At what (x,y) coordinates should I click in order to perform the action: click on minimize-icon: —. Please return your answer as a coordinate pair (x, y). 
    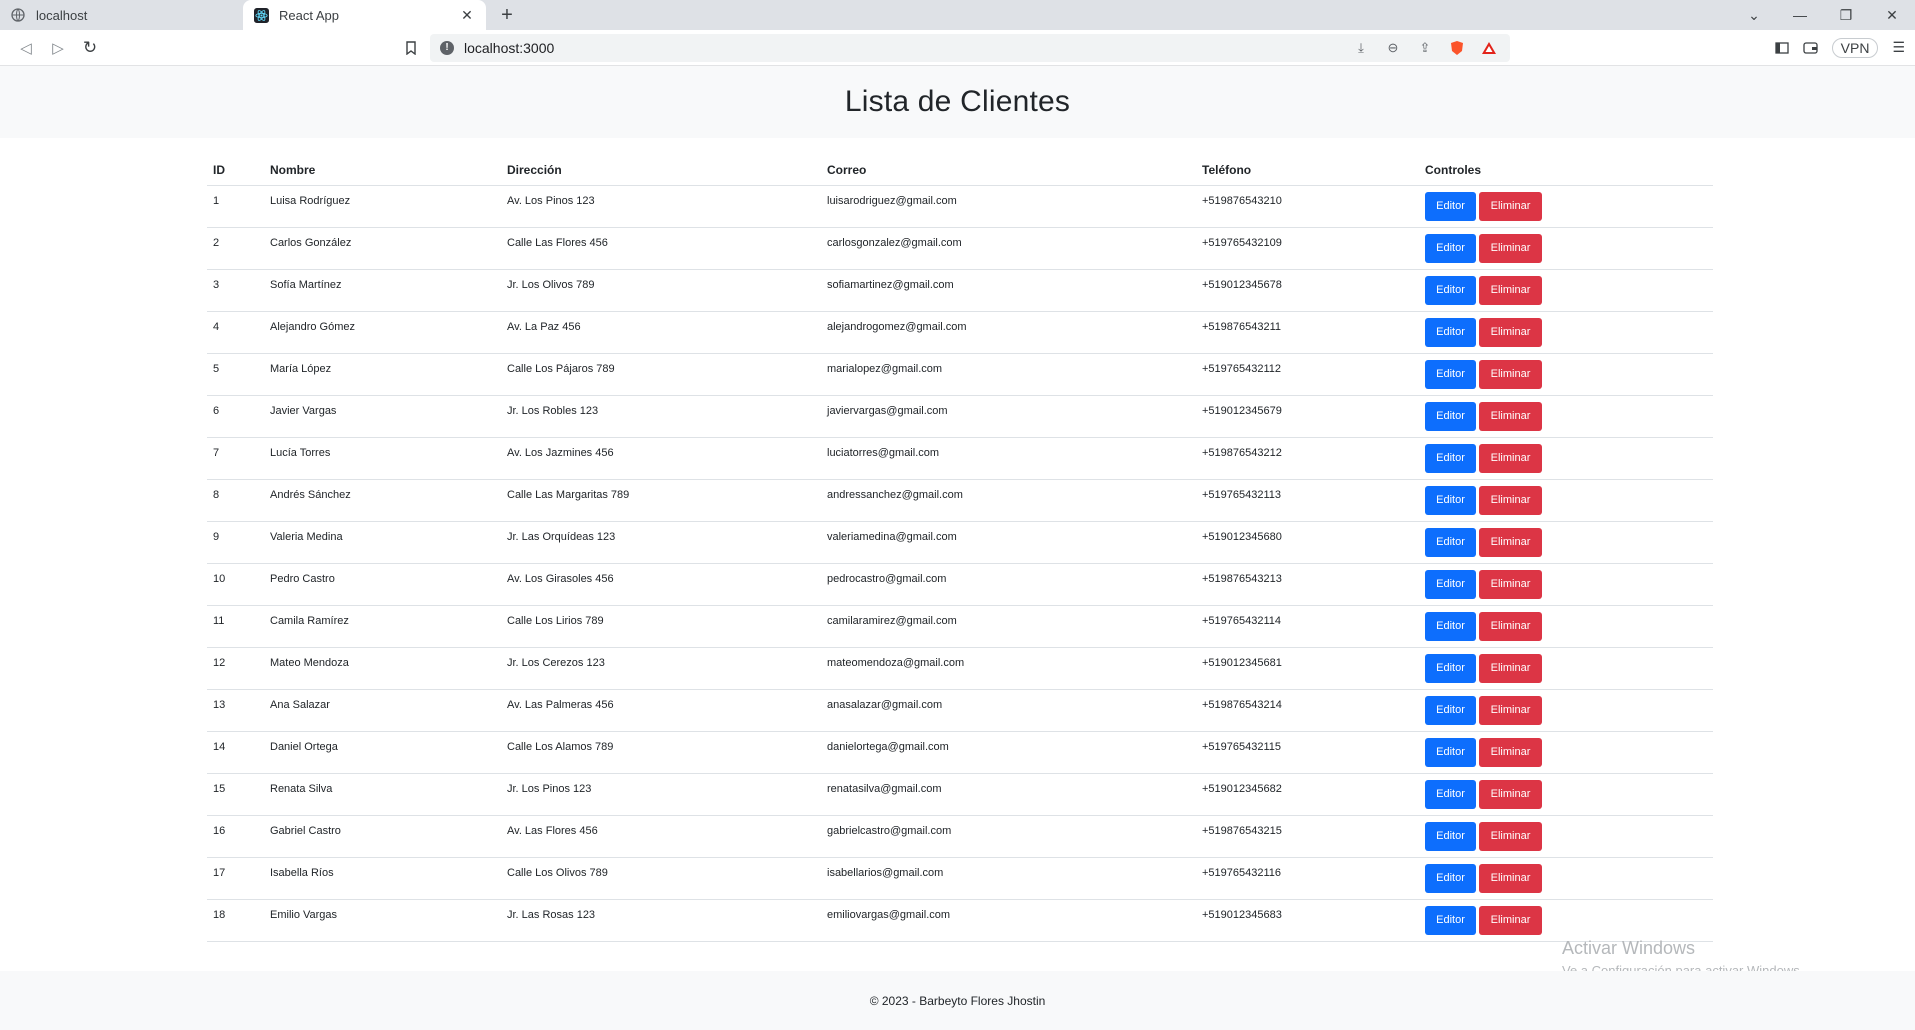
    Looking at the image, I should click on (1800, 15).